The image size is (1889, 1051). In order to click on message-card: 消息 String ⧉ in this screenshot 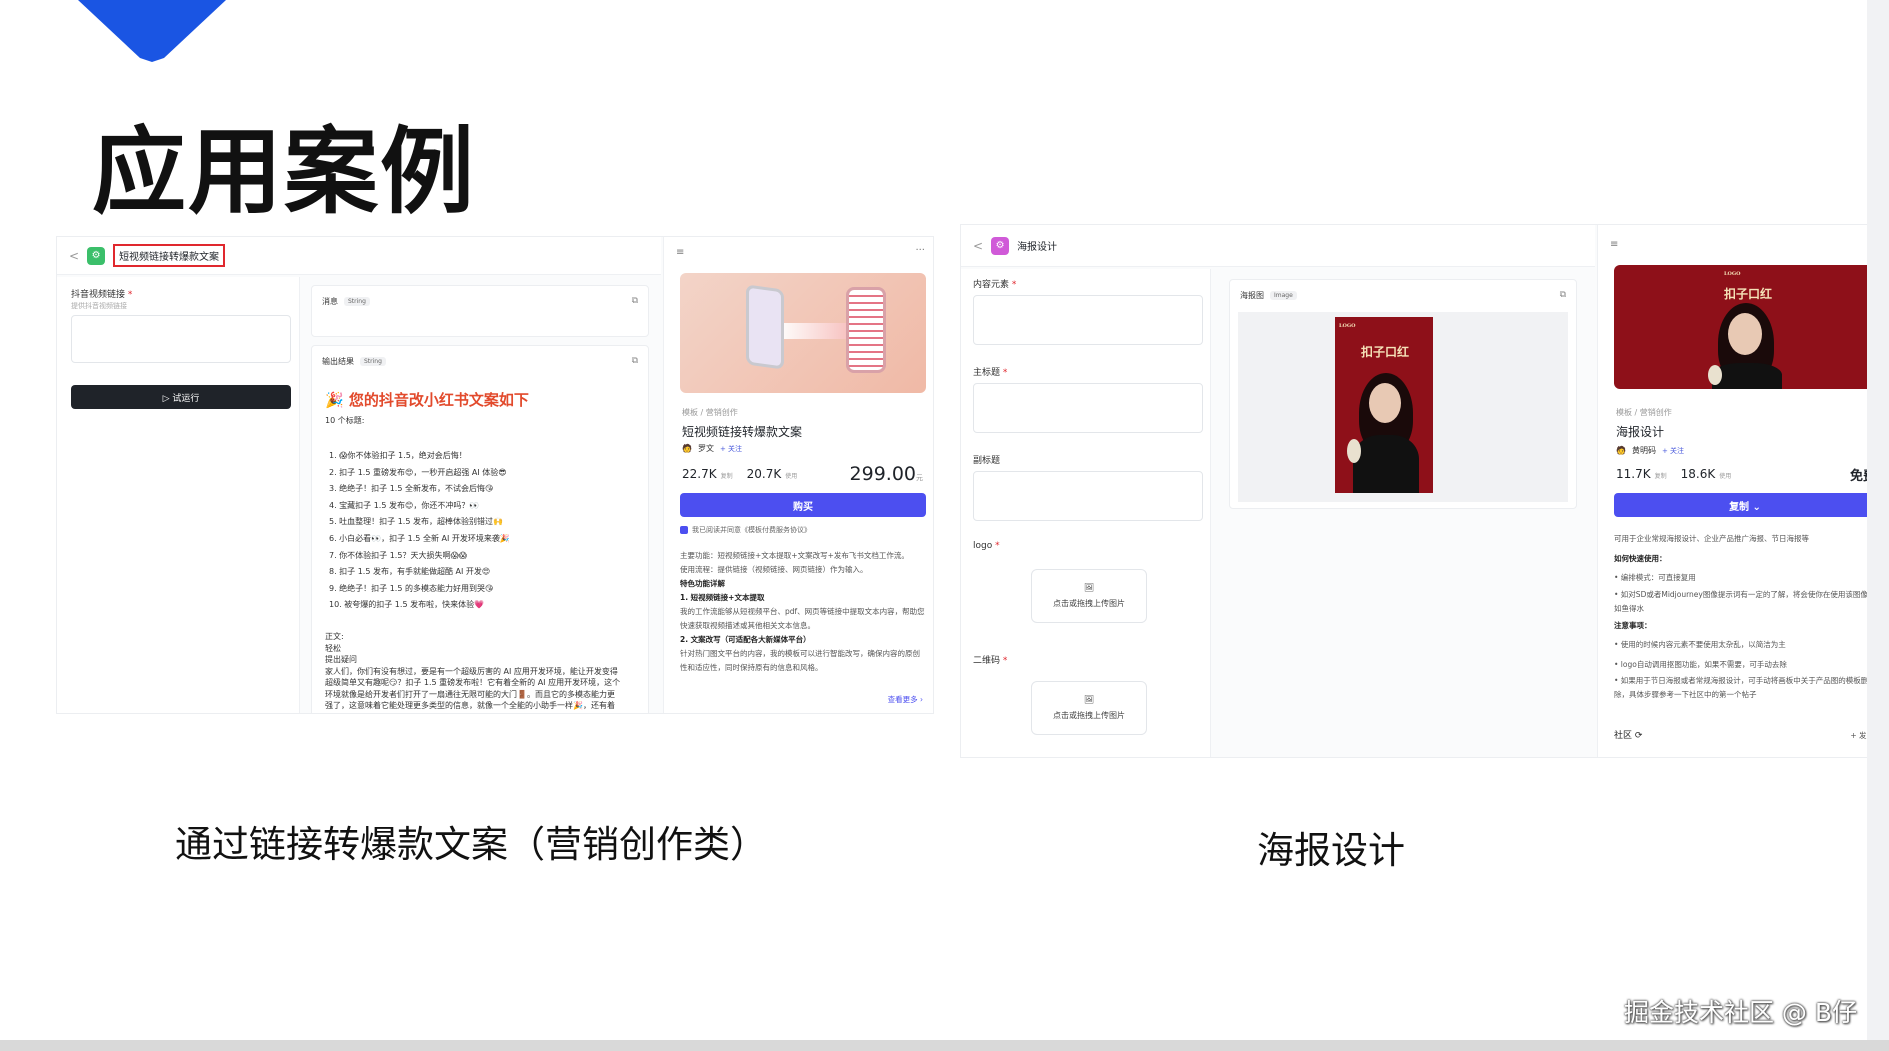, I will do `click(480, 311)`.